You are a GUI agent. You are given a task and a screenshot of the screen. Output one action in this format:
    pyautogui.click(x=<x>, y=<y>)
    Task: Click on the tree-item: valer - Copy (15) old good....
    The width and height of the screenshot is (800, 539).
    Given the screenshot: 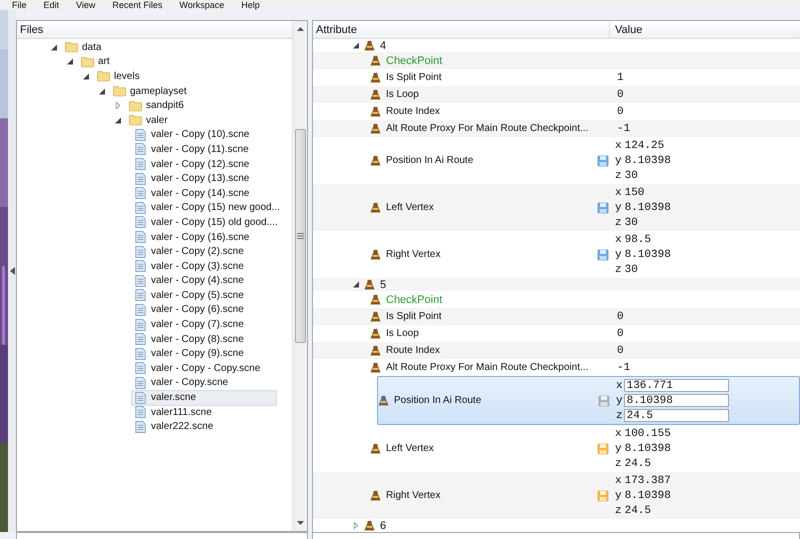 What is the action you would take?
    pyautogui.click(x=206, y=222)
    